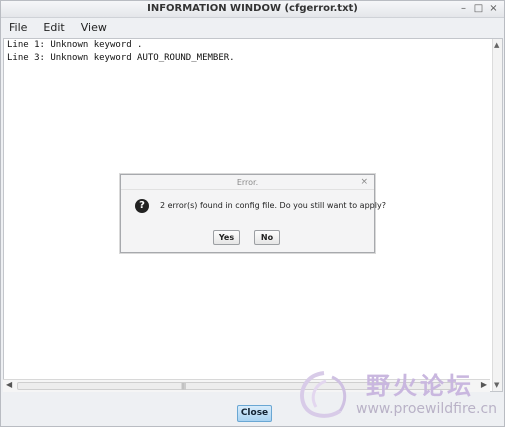  I want to click on scroll-up-icon: ▲, so click(496, 45).